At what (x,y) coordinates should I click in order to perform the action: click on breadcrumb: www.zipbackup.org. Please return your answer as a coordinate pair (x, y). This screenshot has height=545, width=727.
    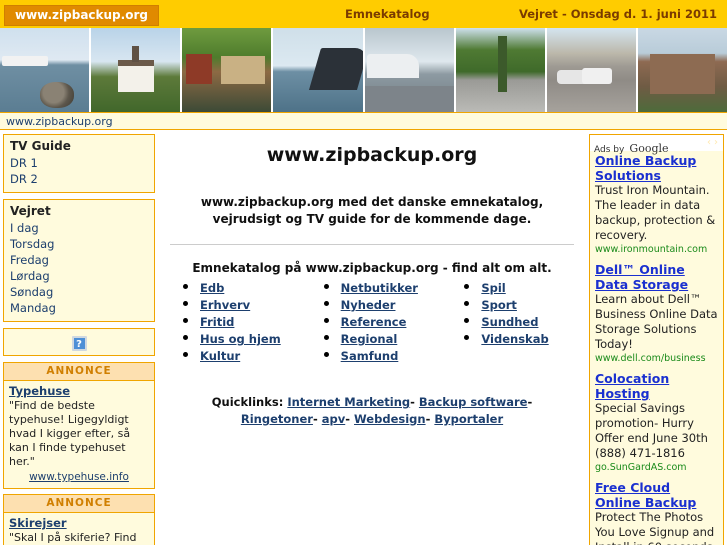
    Looking at the image, I should click on (363, 121).